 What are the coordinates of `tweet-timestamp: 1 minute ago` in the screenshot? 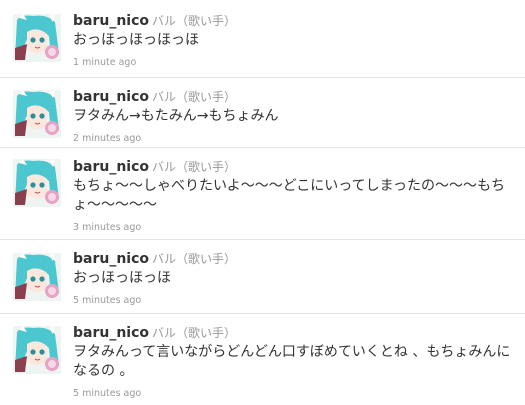 It's located at (104, 62).